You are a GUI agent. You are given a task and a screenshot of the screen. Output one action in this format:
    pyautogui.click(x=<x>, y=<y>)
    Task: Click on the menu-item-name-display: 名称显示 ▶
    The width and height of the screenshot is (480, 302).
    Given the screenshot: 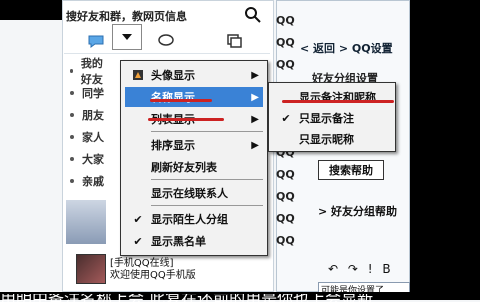 What is the action you would take?
    pyautogui.click(x=194, y=97)
    